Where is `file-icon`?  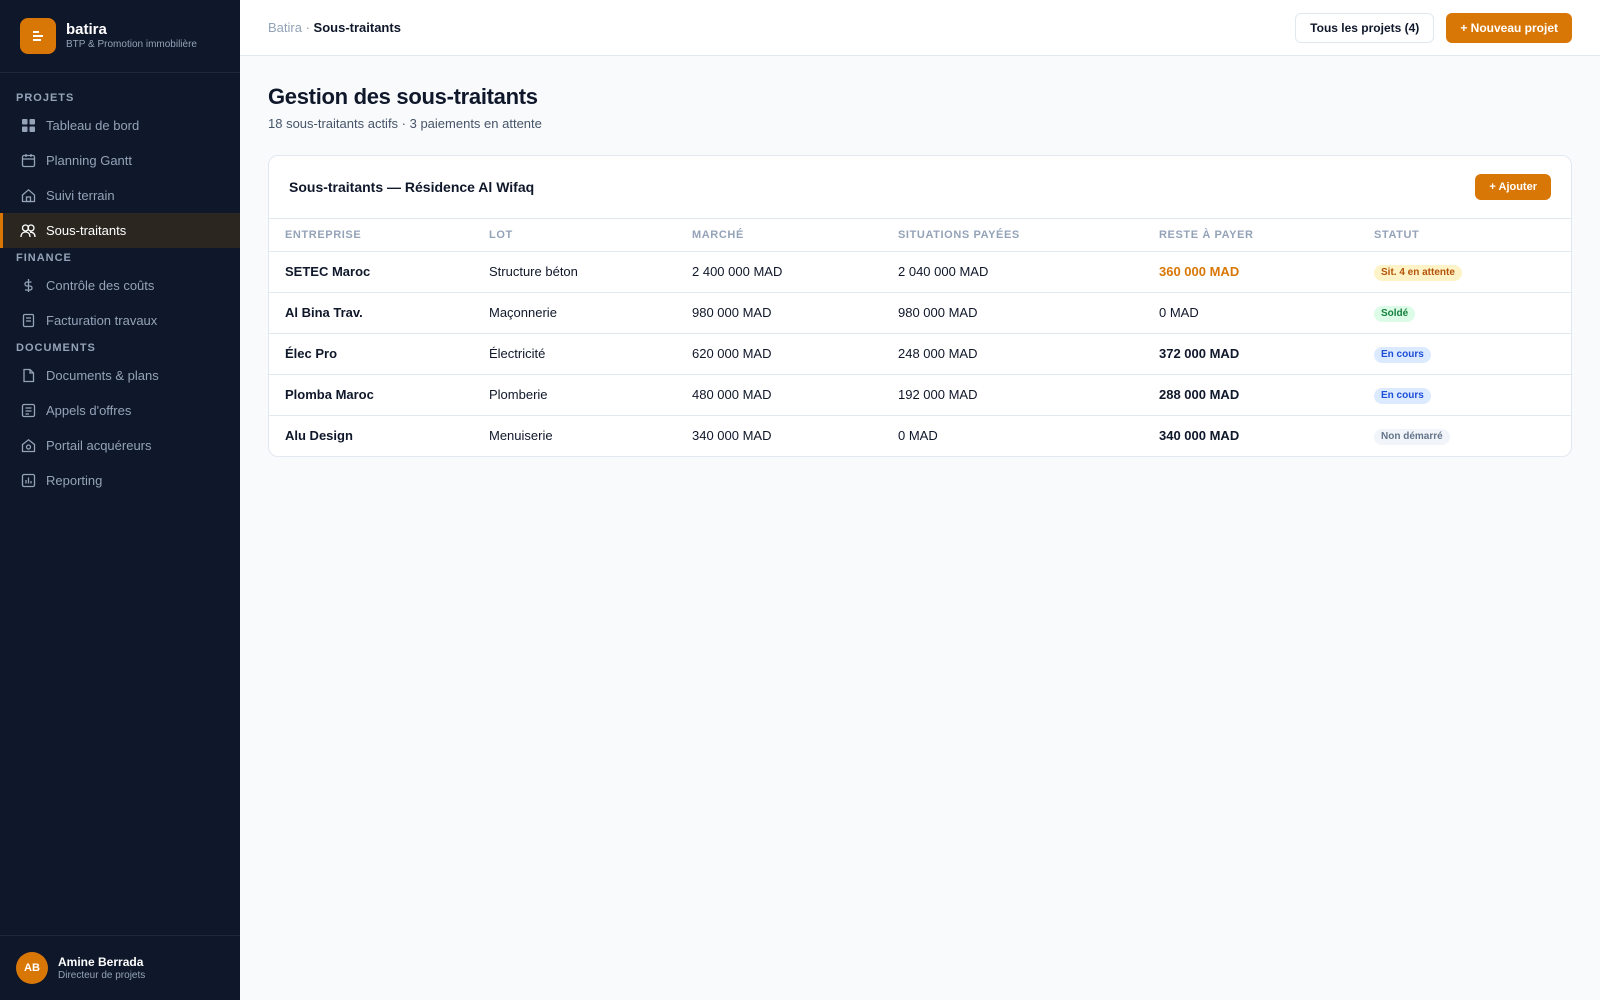
file-icon is located at coordinates (28, 376).